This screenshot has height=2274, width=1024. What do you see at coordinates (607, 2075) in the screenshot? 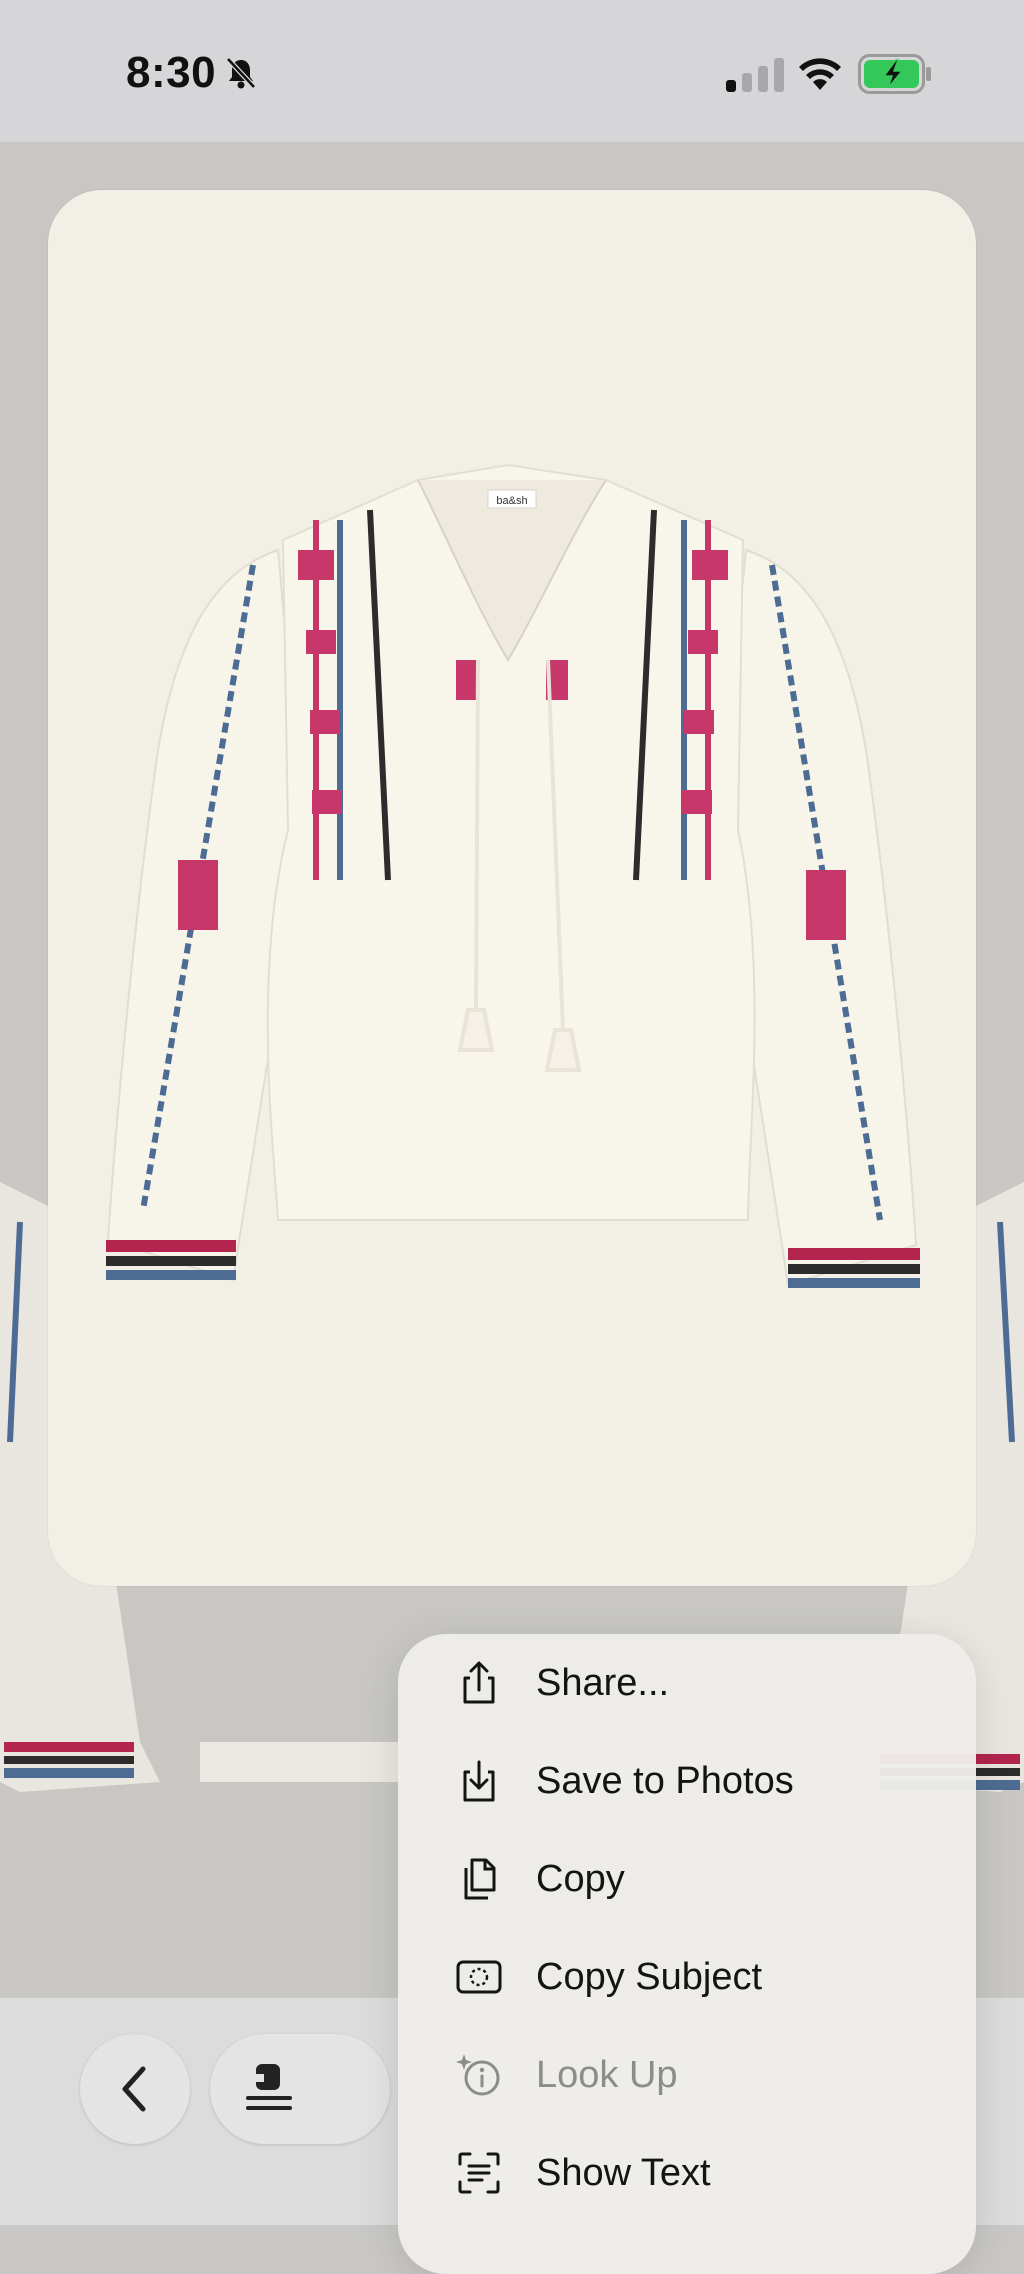
I see `menu-item-label: Look Up` at bounding box center [607, 2075].